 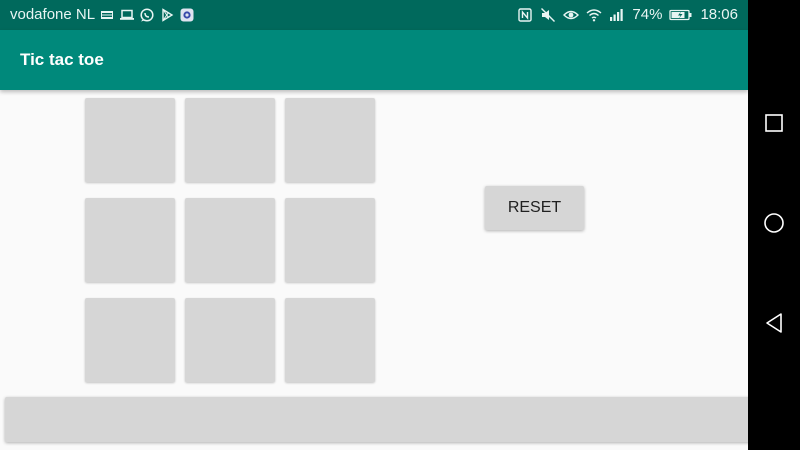 What do you see at coordinates (719, 14) in the screenshot?
I see `clock: 18:06` at bounding box center [719, 14].